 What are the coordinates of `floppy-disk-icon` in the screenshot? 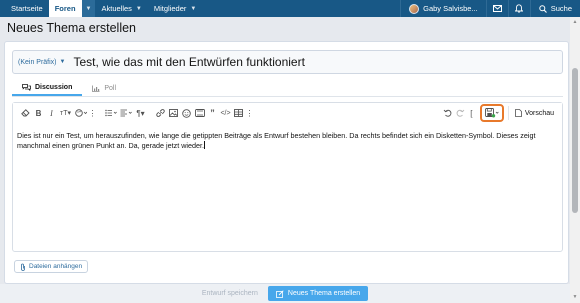 It's located at (491, 113).